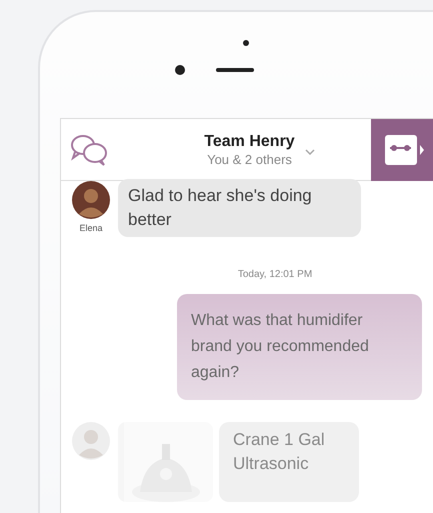 This screenshot has width=433, height=513. Describe the element at coordinates (239, 208) in the screenshot. I see `message-bubble: Glad to hear she's doing better` at that location.